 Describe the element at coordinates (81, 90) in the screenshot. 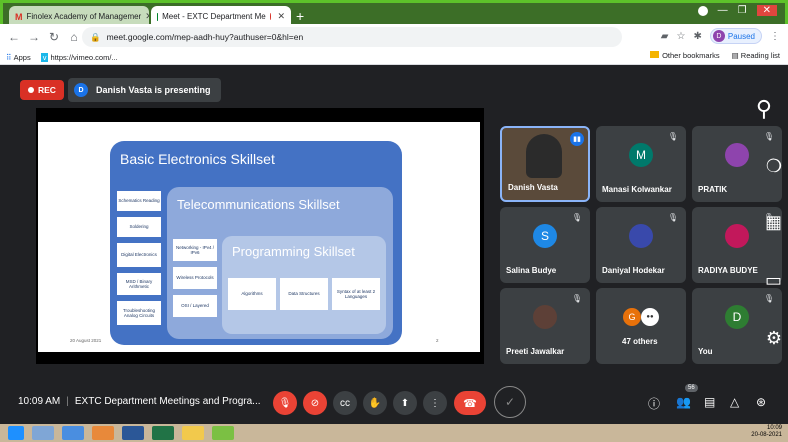

I see `presenter-avatar: D` at that location.